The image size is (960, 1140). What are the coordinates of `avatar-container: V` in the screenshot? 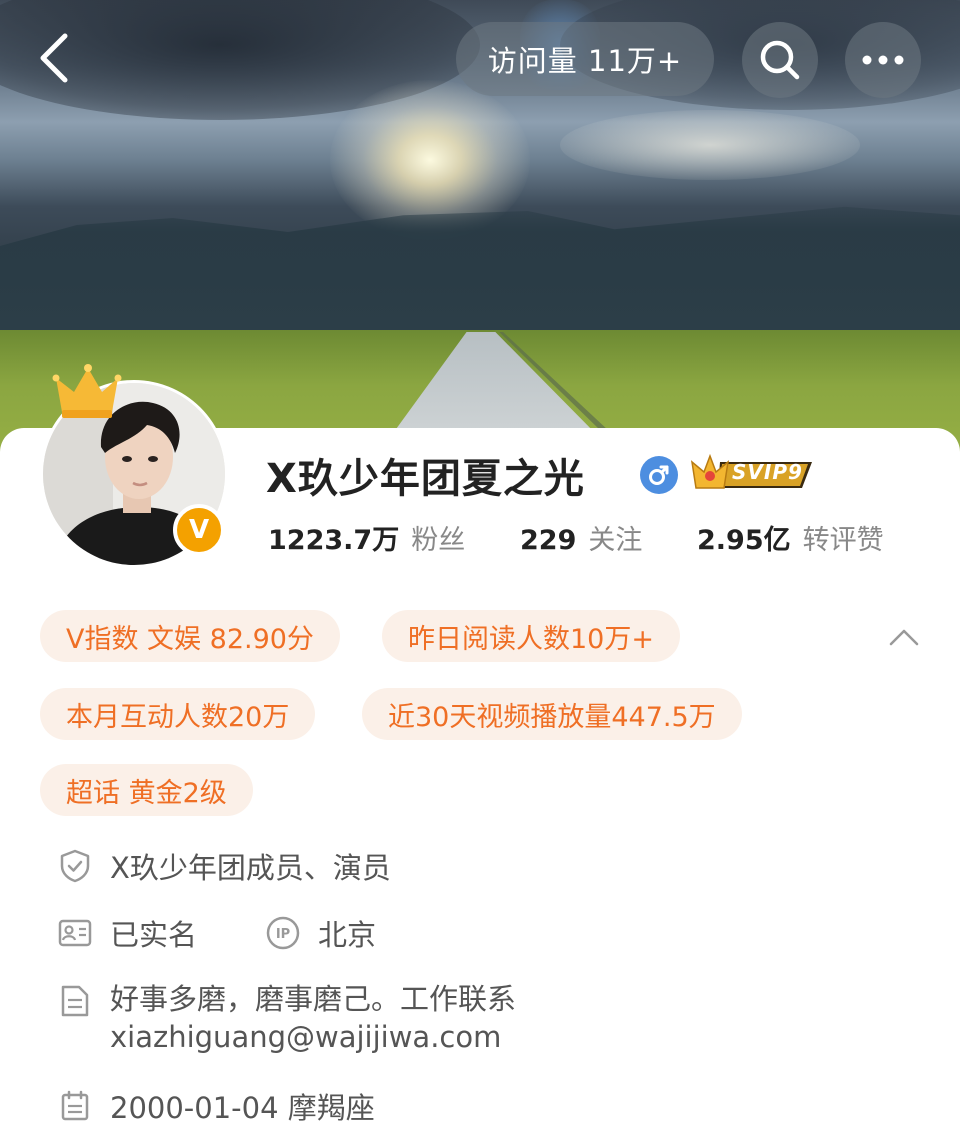 It's located at (135, 467).